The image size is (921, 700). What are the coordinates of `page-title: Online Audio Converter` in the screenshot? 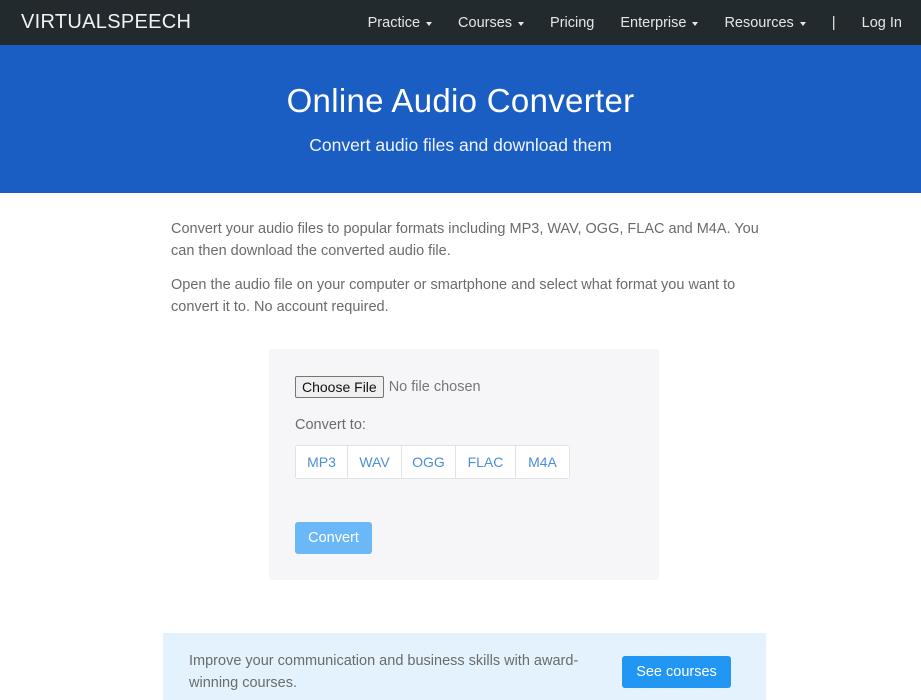 It's located at (460, 100).